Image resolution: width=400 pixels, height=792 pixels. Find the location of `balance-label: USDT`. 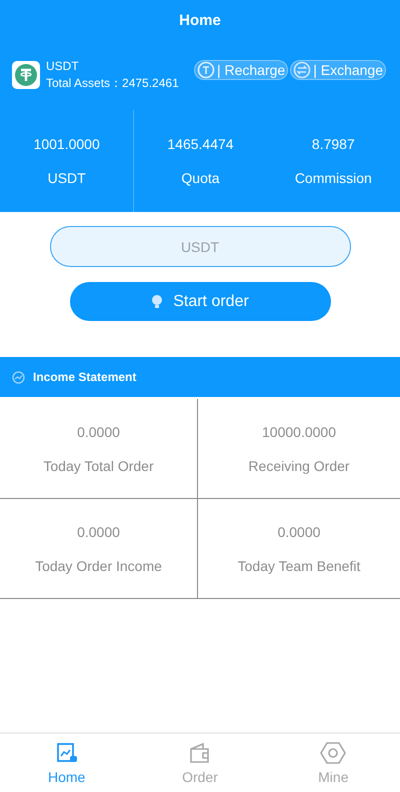

balance-label: USDT is located at coordinates (67, 178).